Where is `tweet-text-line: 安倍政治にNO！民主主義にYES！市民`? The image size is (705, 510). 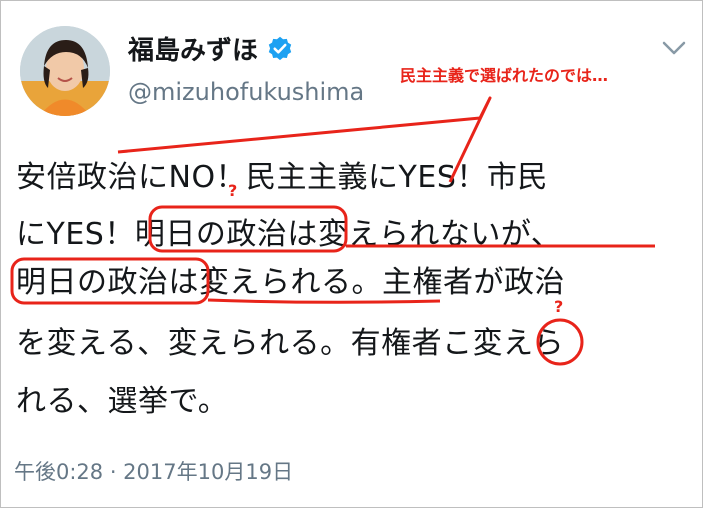
tweet-text-line: 安倍政治にNO！民主主義にYES！市民 is located at coordinates (282, 177).